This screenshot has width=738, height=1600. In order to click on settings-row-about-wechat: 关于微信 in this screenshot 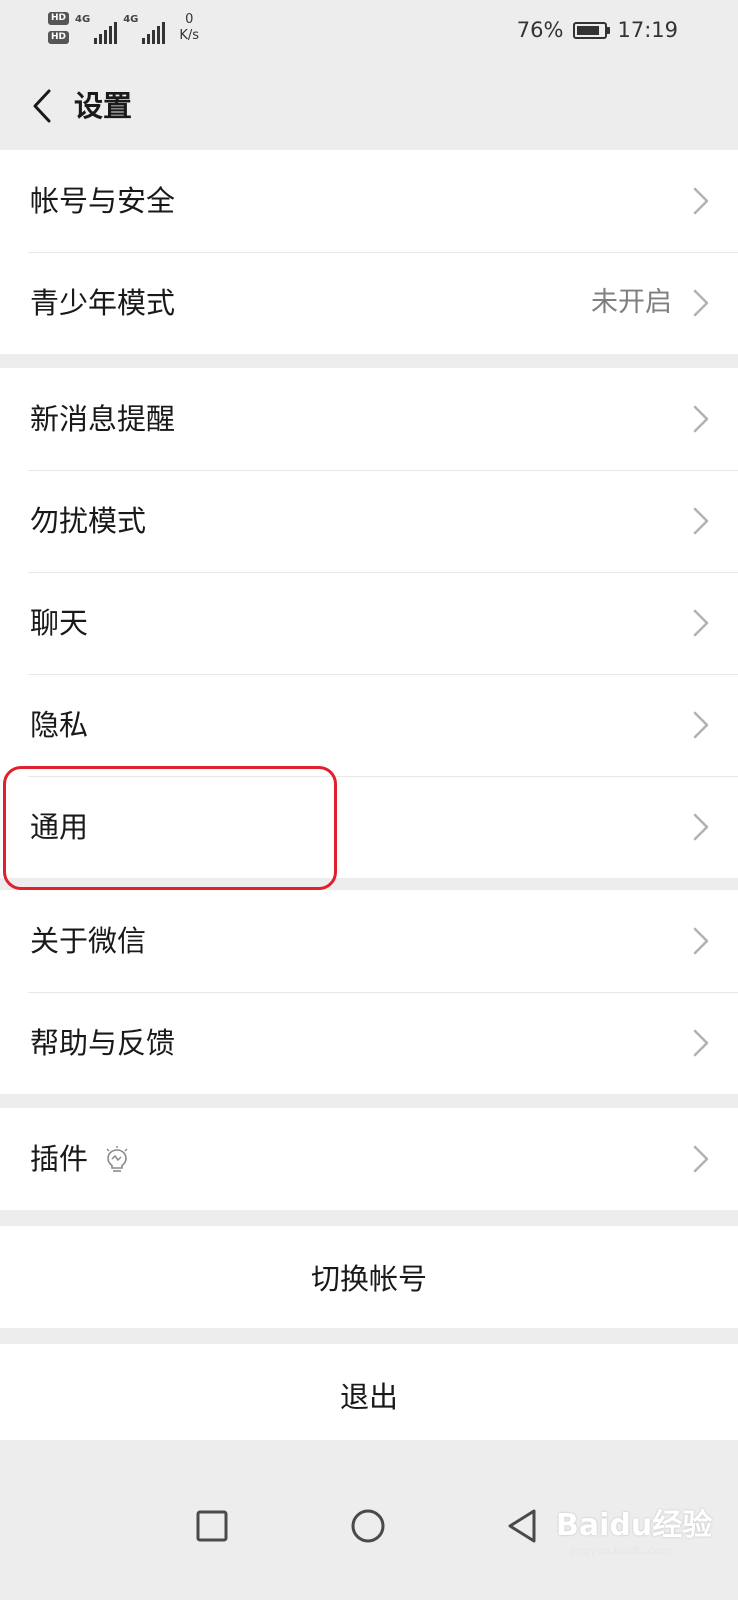, I will do `click(369, 941)`.